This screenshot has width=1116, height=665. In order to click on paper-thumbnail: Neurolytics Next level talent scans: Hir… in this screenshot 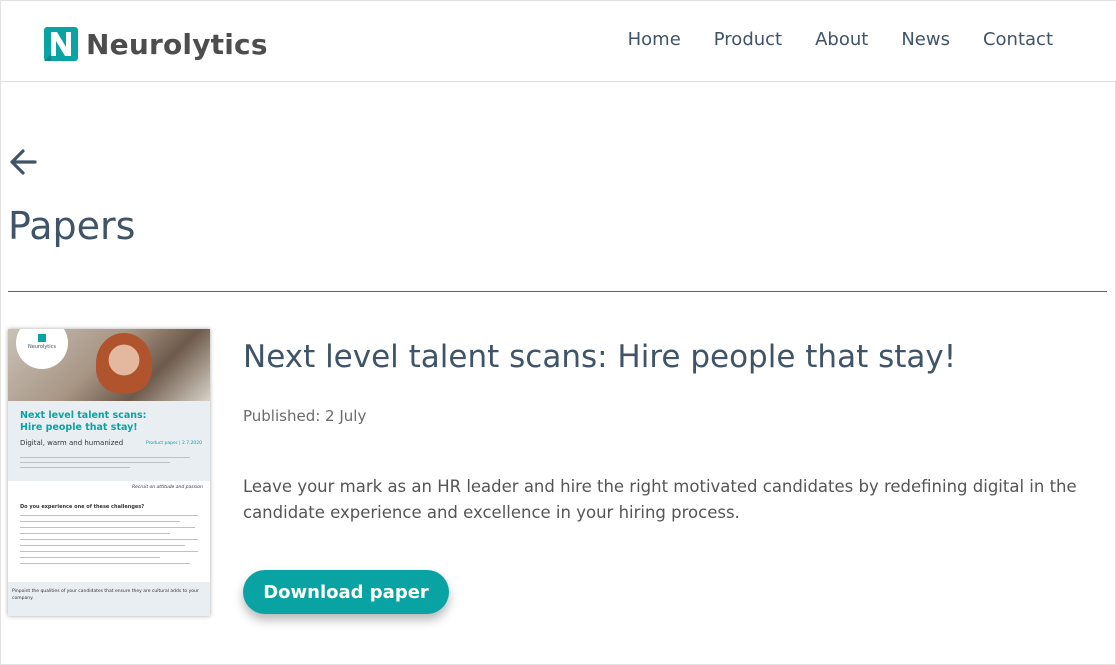, I will do `click(109, 472)`.